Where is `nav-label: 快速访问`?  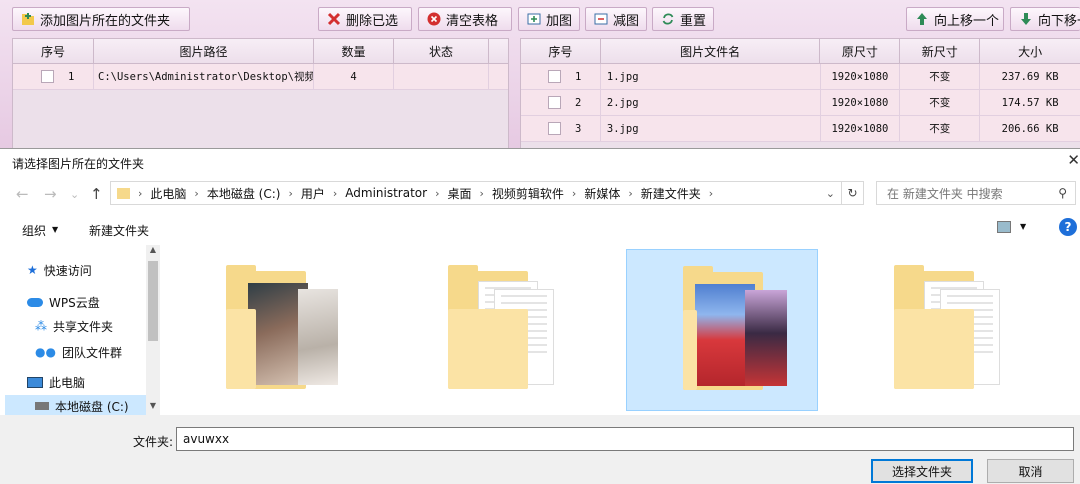 nav-label: 快速访问 is located at coordinates (67, 270).